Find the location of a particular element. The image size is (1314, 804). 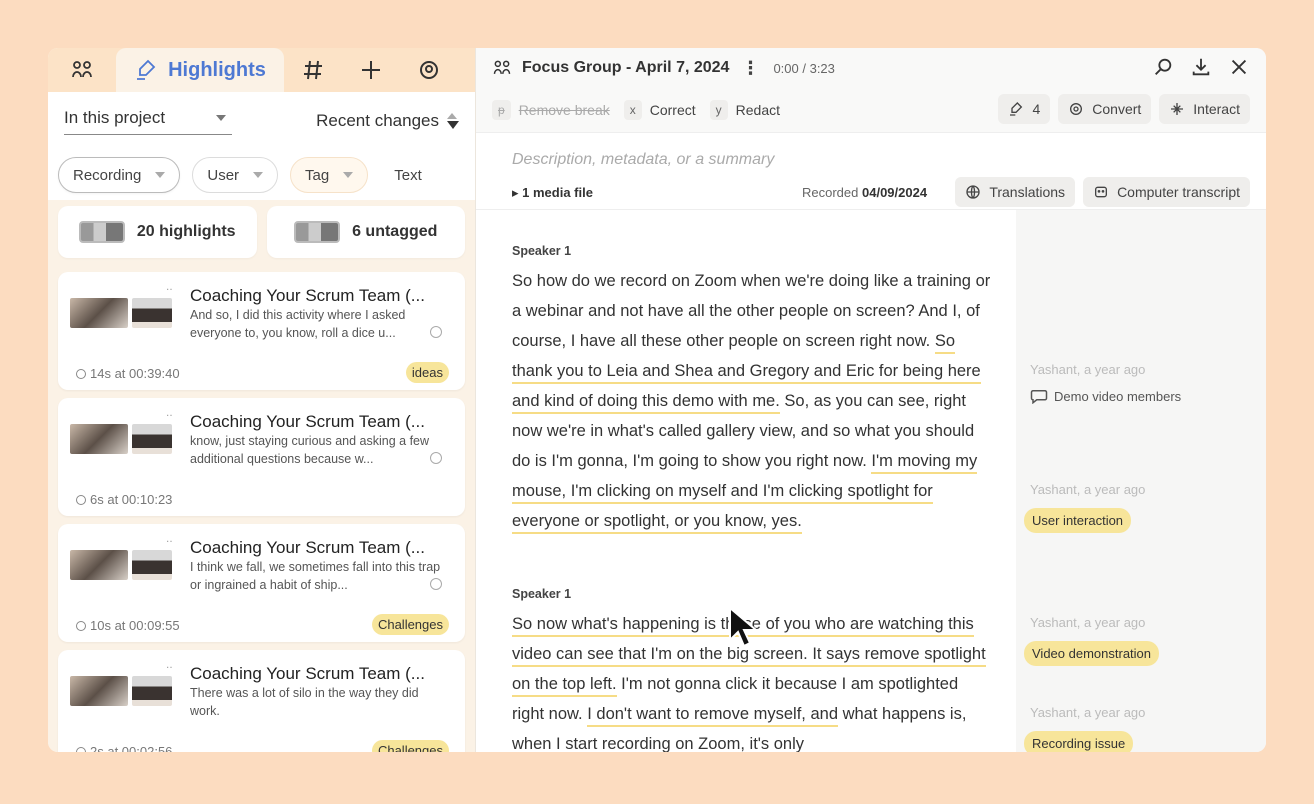

plus-icon is located at coordinates (371, 70).